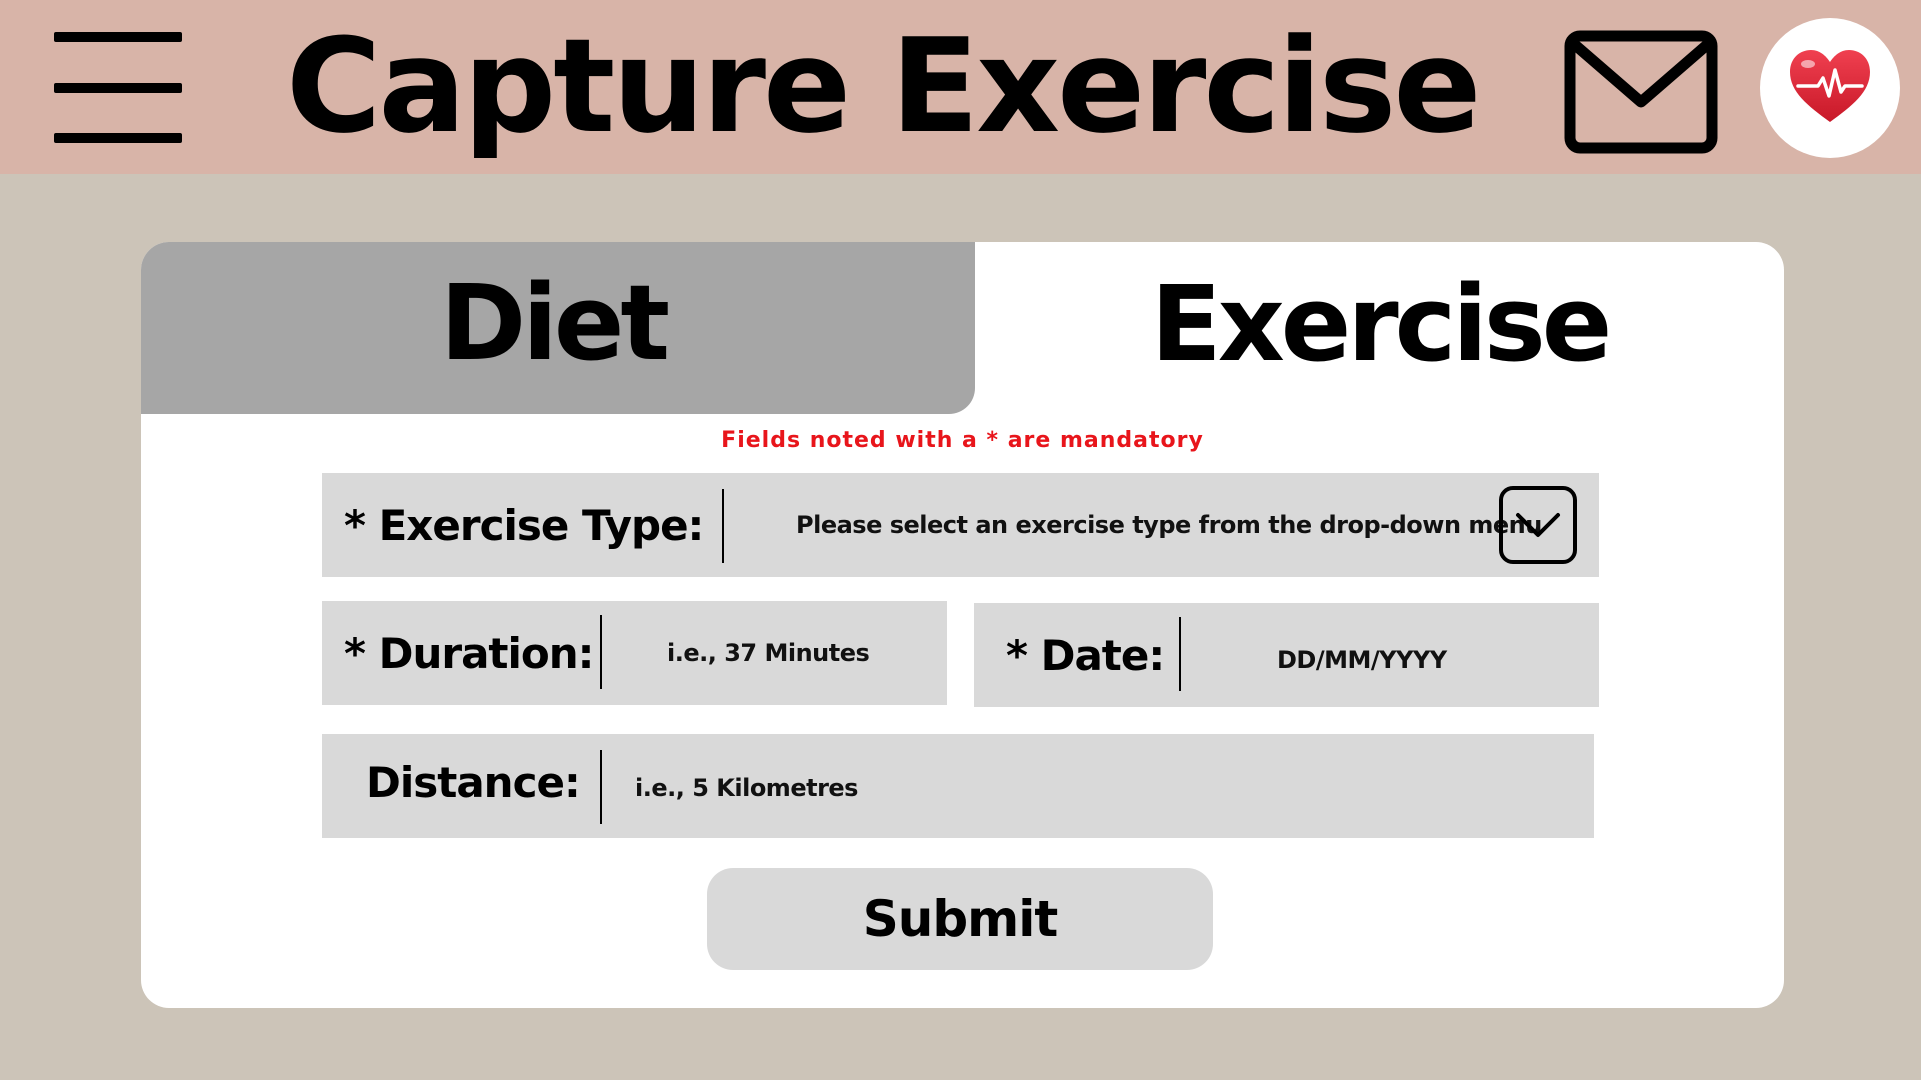  I want to click on tab-diet-label: Diet, so click(554, 323).